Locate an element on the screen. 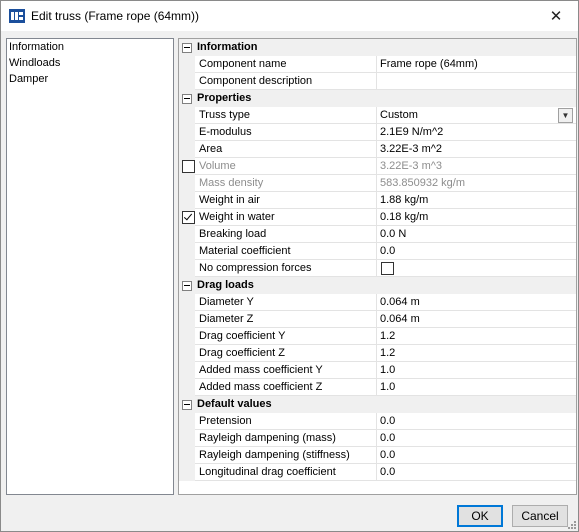 This screenshot has height=532, width=579. property-row-longitudinal-drag-coefficient: Longitudinal drag coefficient 0.0 is located at coordinates (377, 472).